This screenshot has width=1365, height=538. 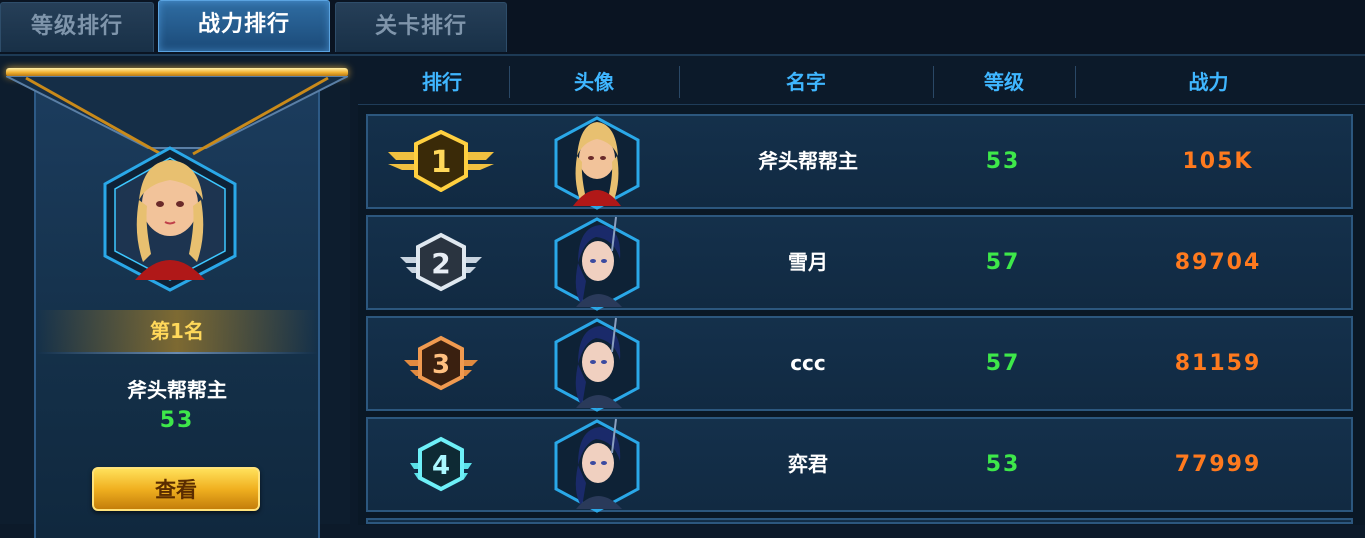 I want to click on header-level: 等级, so click(x=1004, y=82).